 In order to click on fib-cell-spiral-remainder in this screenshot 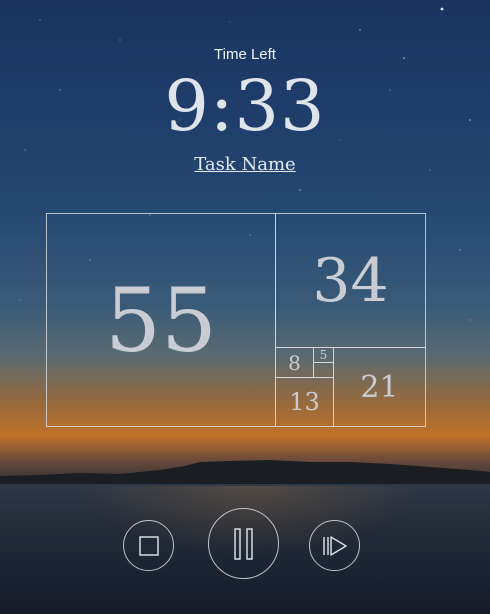, I will do `click(323, 370)`.